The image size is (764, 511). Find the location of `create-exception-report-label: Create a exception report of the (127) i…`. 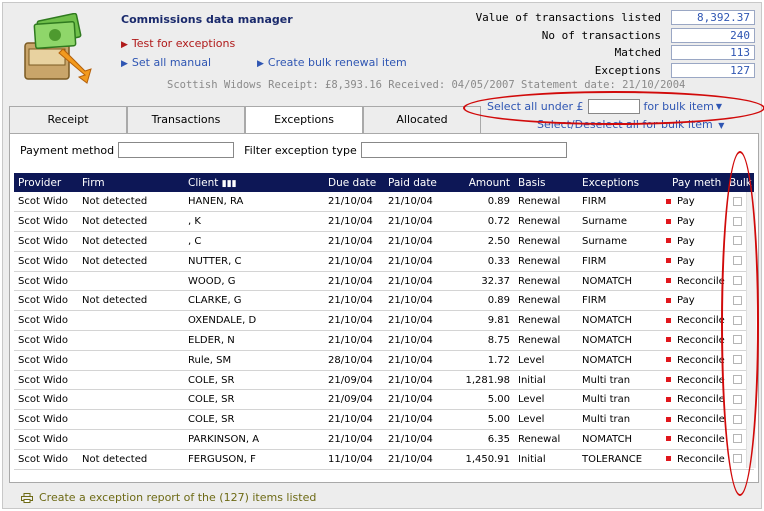

create-exception-report-label: Create a exception report of the (127) i… is located at coordinates (178, 497).